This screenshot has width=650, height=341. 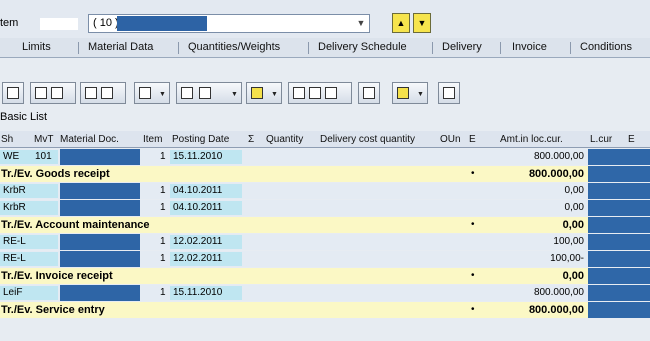 I want to click on item-header-bar: tem ( 10 ) ▼ ▲ ▼, so click(x=325, y=19).